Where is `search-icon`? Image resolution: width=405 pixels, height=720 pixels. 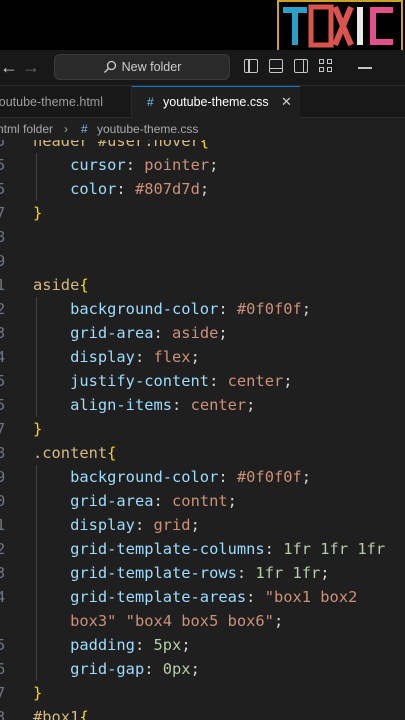 search-icon is located at coordinates (109, 66).